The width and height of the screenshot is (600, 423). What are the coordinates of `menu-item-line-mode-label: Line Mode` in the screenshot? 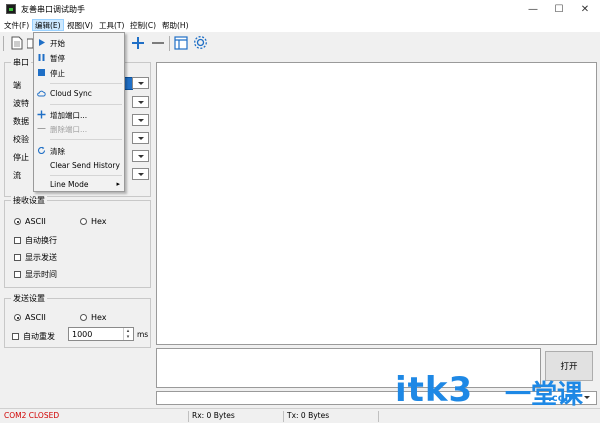 It's located at (69, 184).